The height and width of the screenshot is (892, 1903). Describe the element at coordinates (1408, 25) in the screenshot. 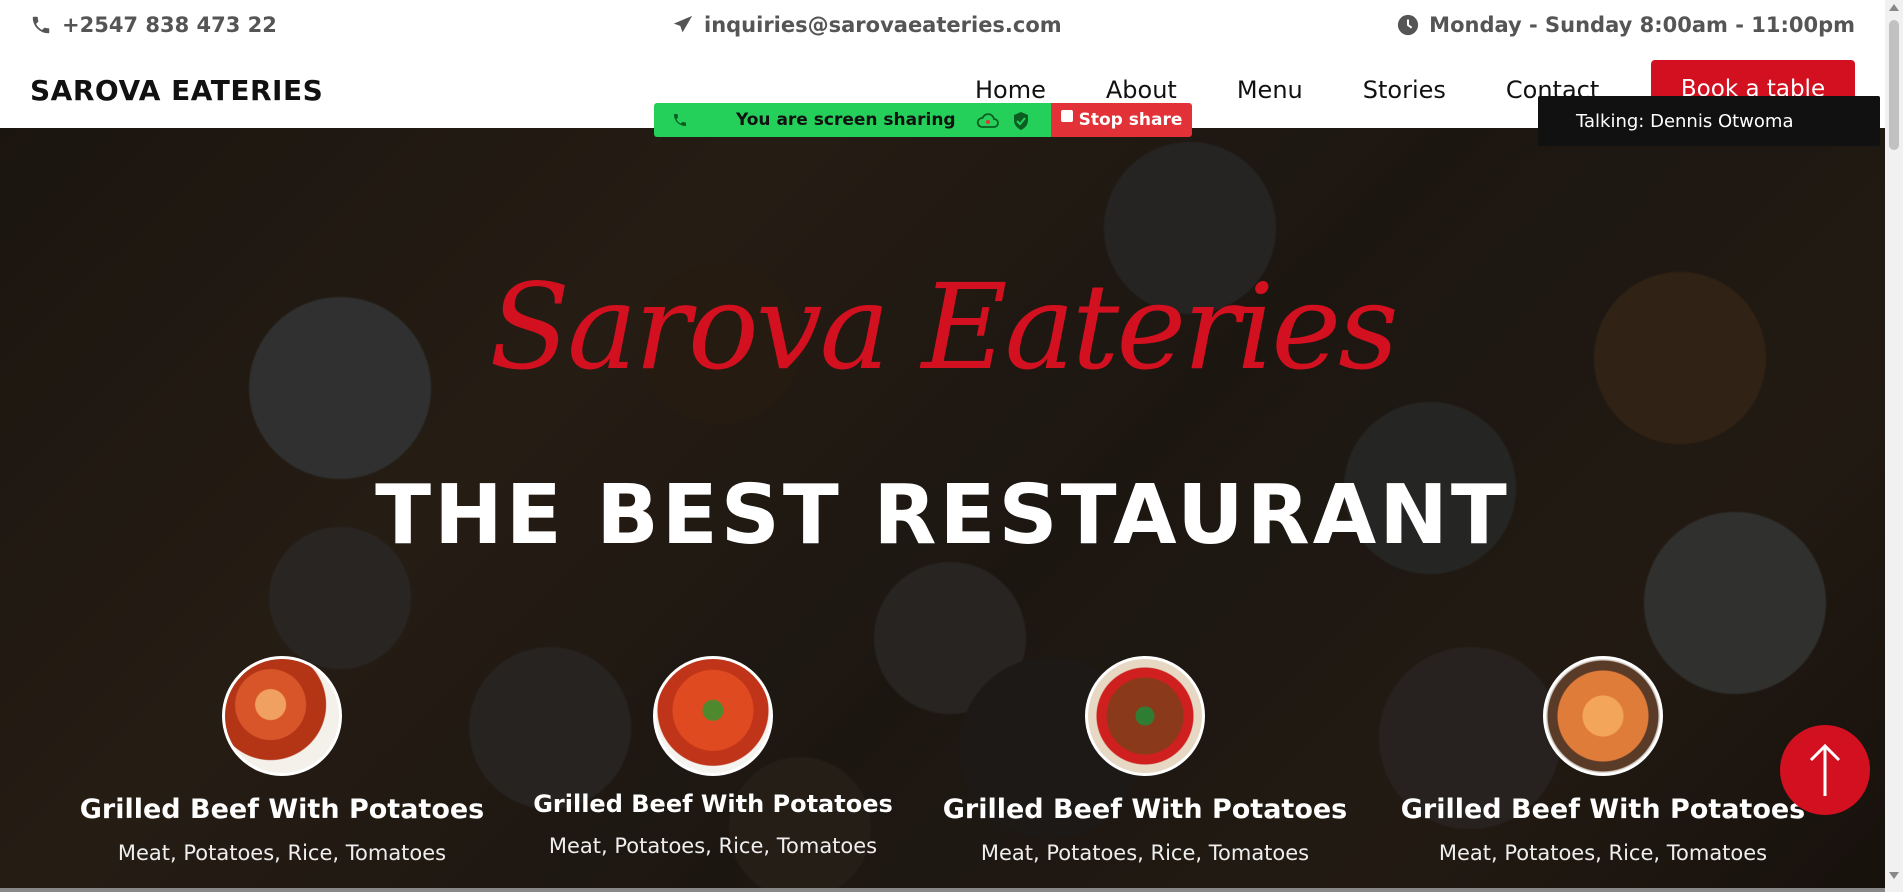

I see `clock-icon` at that location.